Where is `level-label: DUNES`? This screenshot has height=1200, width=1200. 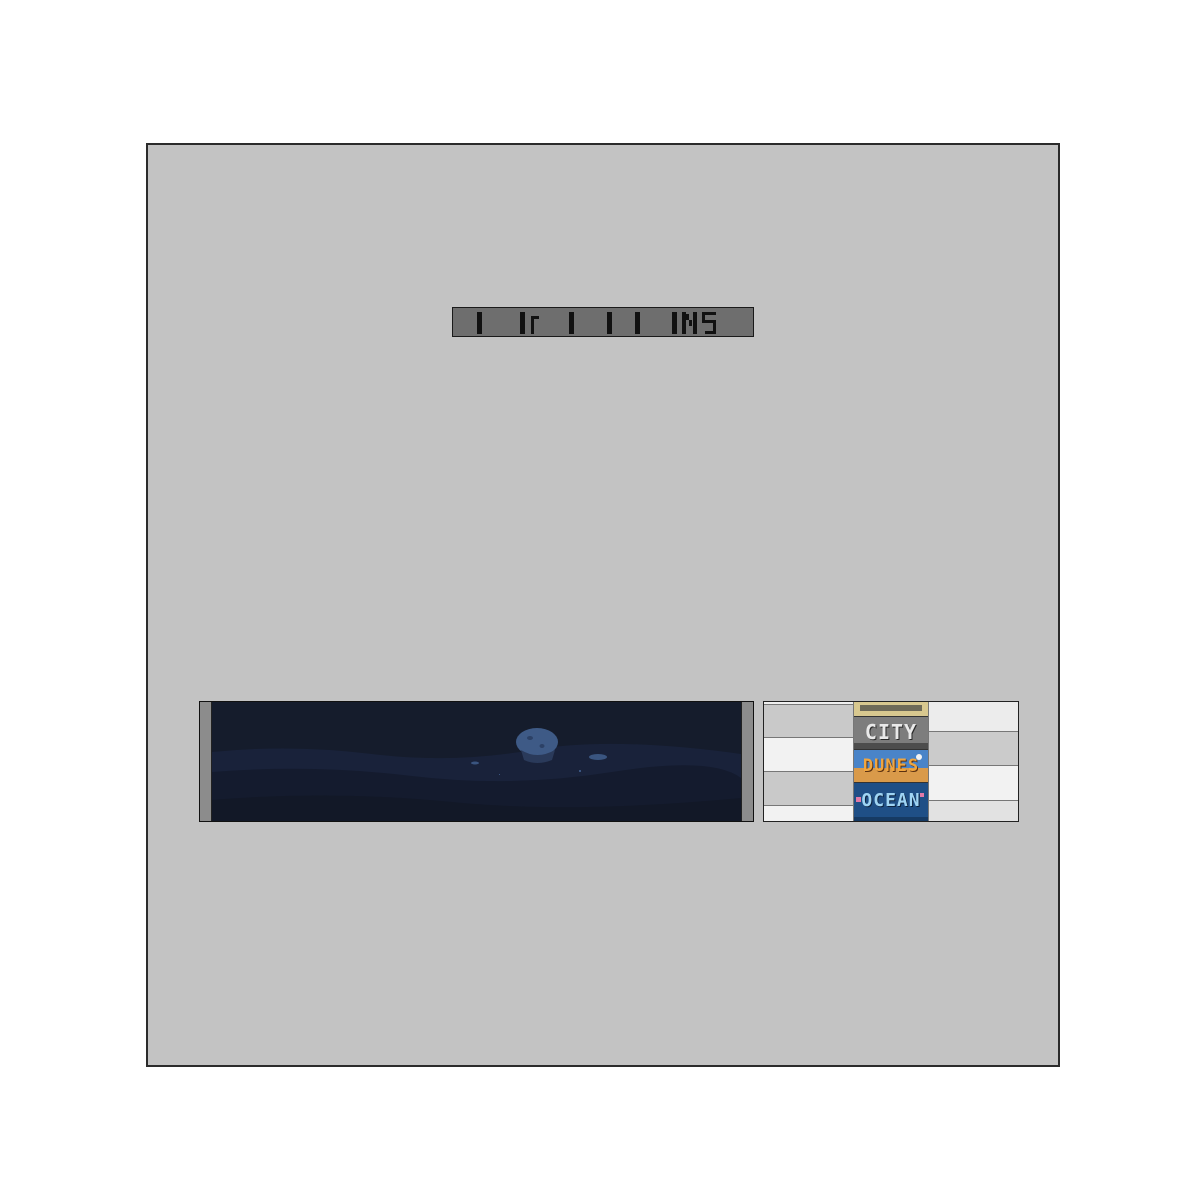 level-label: DUNES is located at coordinates (891, 766).